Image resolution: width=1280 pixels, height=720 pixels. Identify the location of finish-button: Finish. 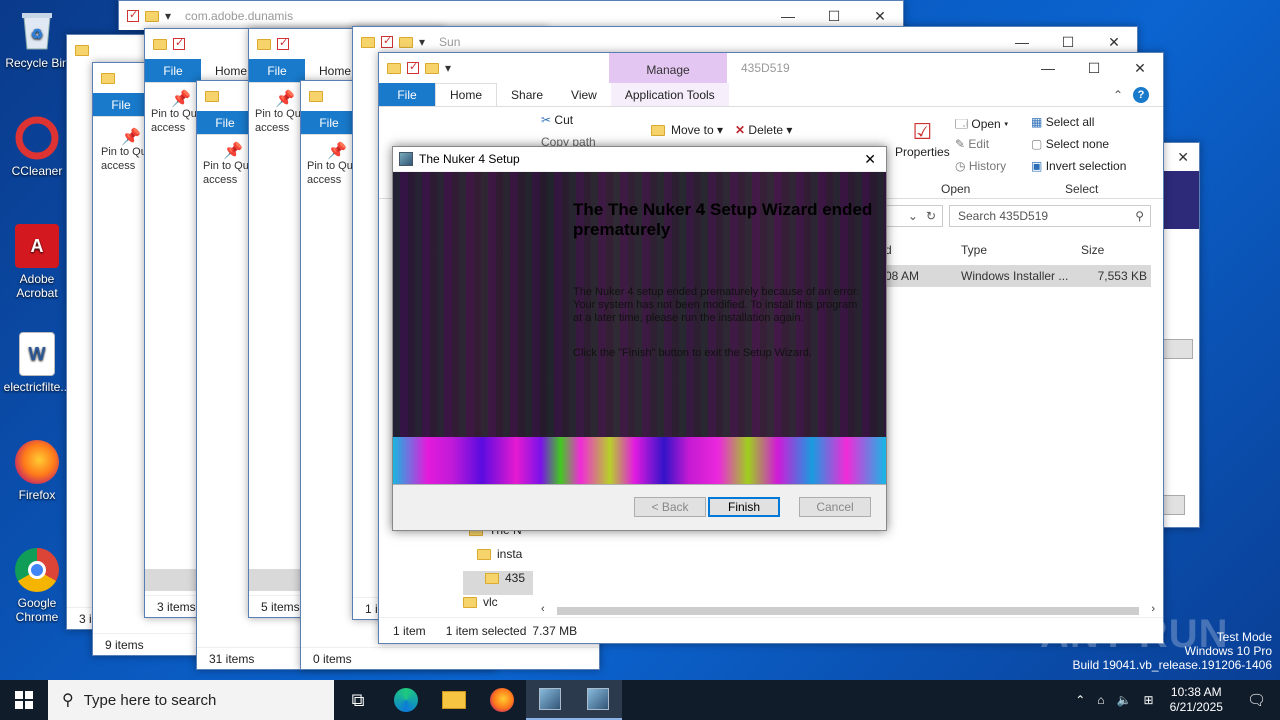
(744, 507).